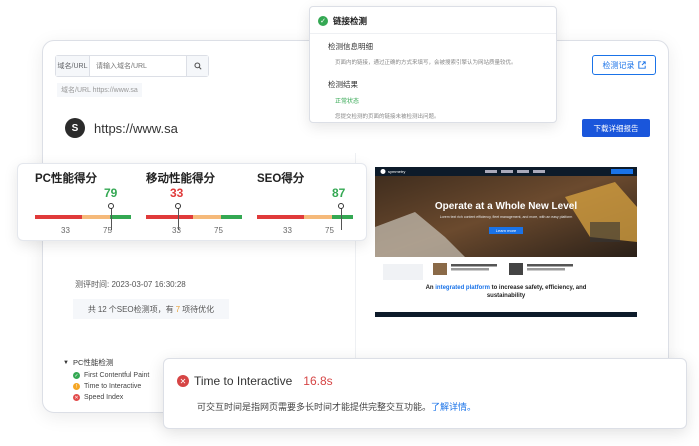 Image resolution: width=699 pixels, height=446 pixels. I want to click on divider, so click(433, 33).